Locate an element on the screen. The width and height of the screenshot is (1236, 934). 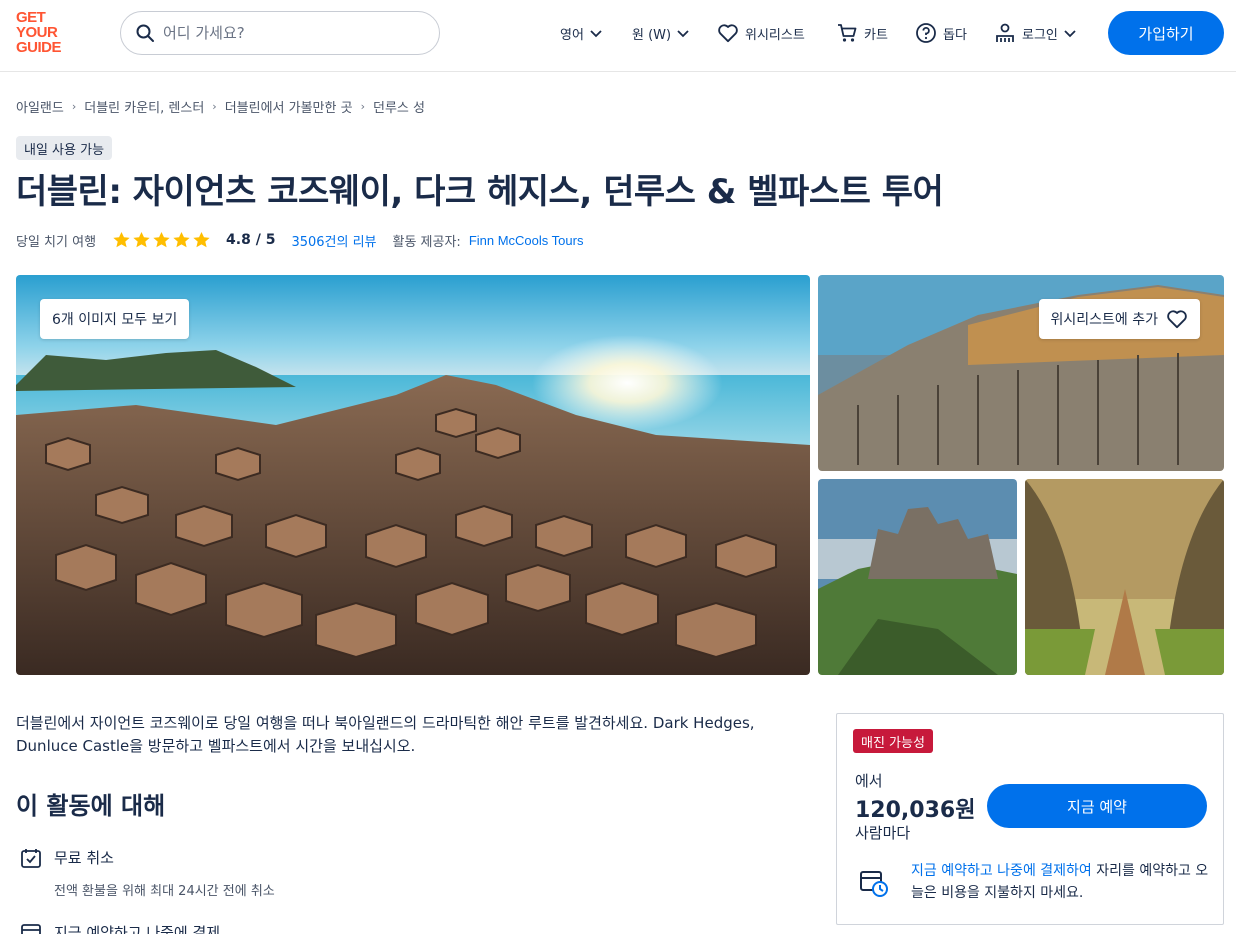
add-to-wishlist-button: 위시리스트에 추가 is located at coordinates (1119, 319).